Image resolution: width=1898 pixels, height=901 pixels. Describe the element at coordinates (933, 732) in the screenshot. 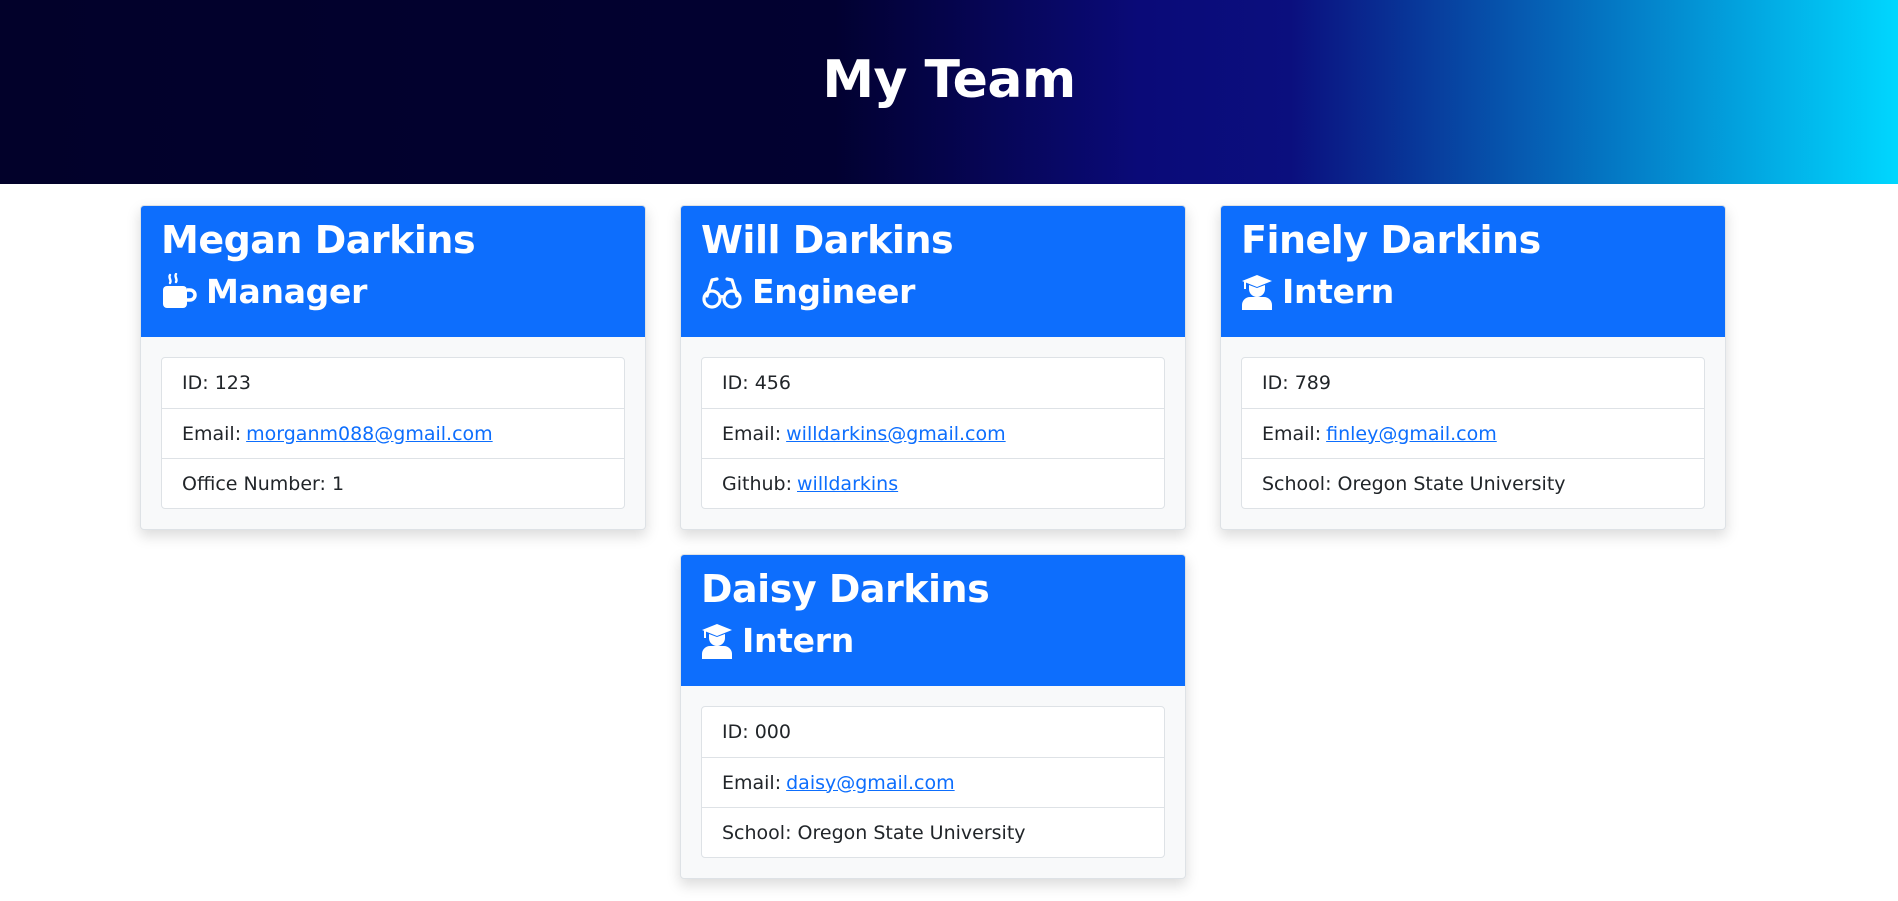

I see `list-item-id: ID: 000` at that location.